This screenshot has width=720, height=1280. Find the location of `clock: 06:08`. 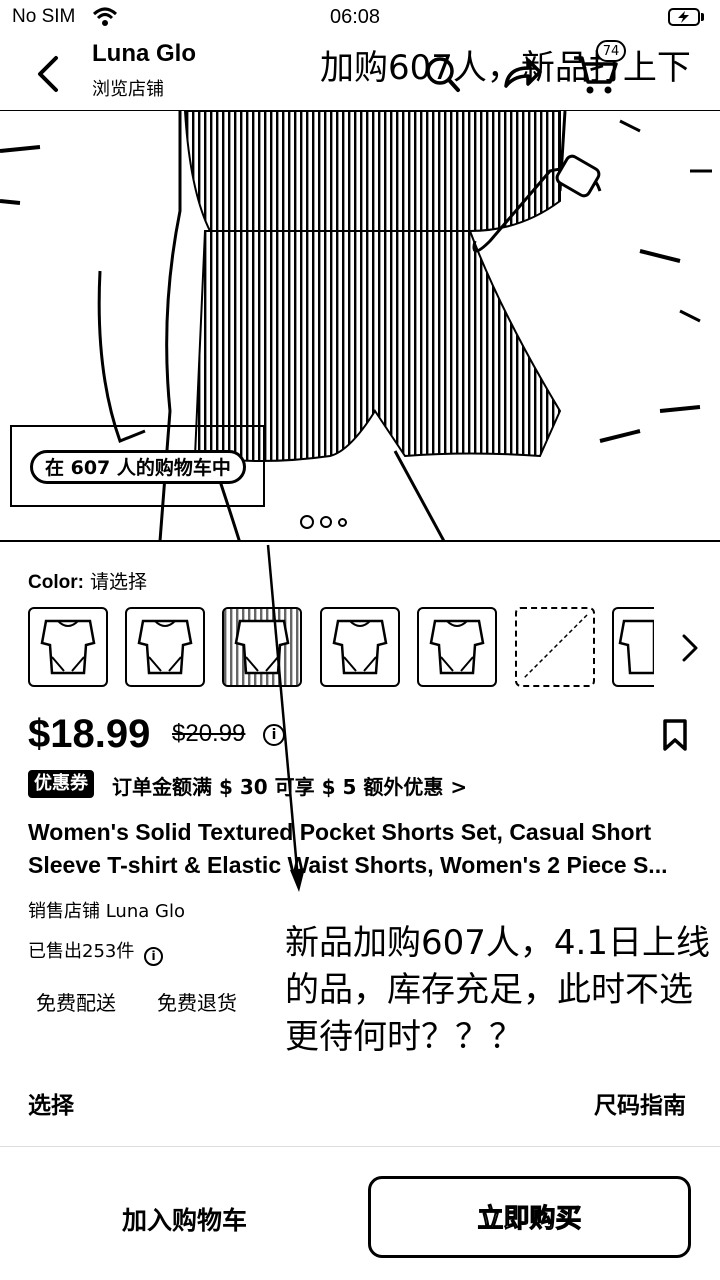

clock: 06:08 is located at coordinates (355, 17).